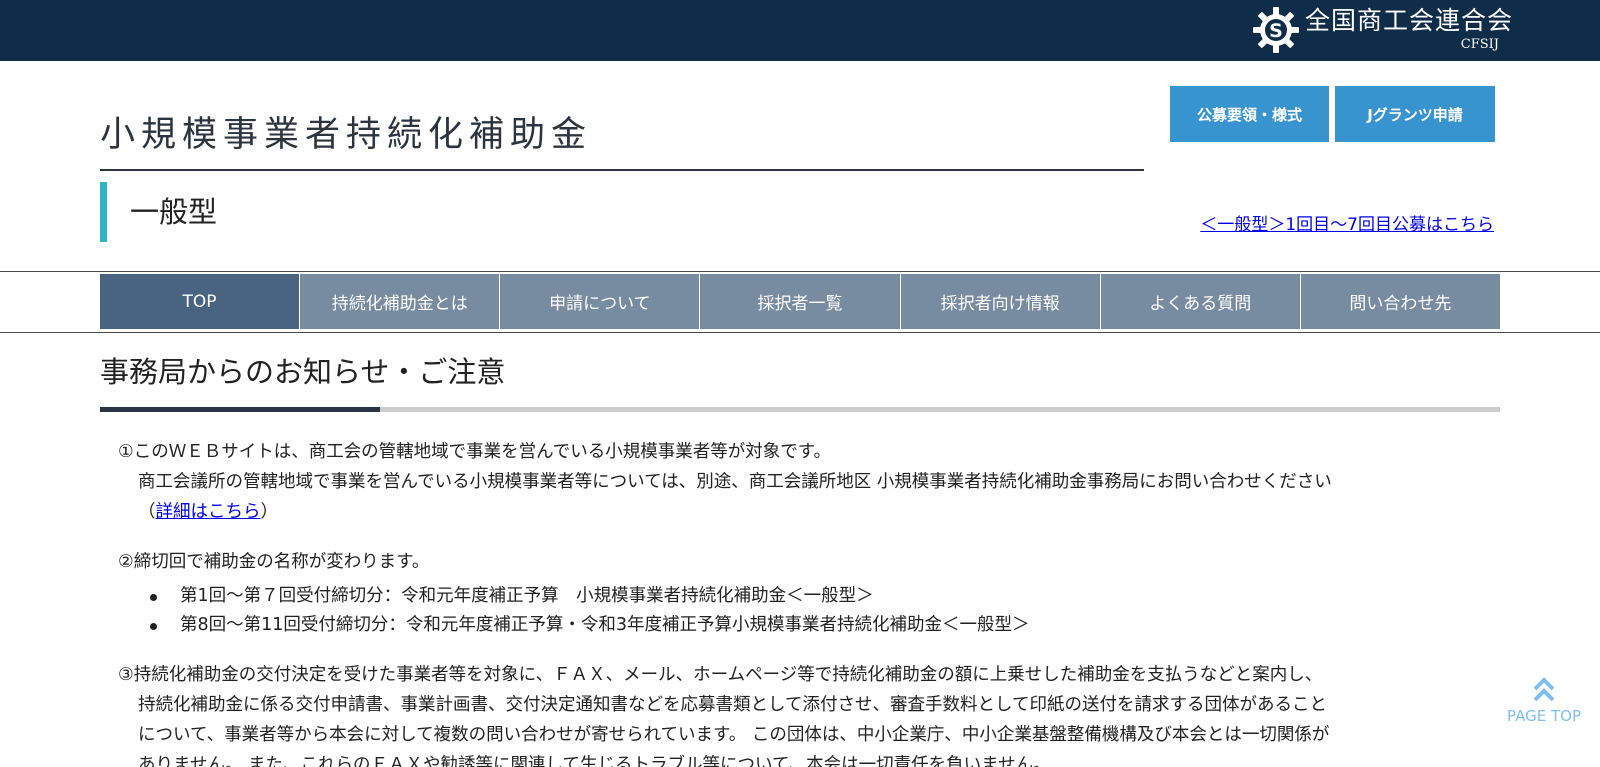 The image size is (1600, 767). Describe the element at coordinates (1347, 225) in the screenshot. I see `past-rounds-link: ＜一般型＞1回目〜7回目公募はこちら` at that location.